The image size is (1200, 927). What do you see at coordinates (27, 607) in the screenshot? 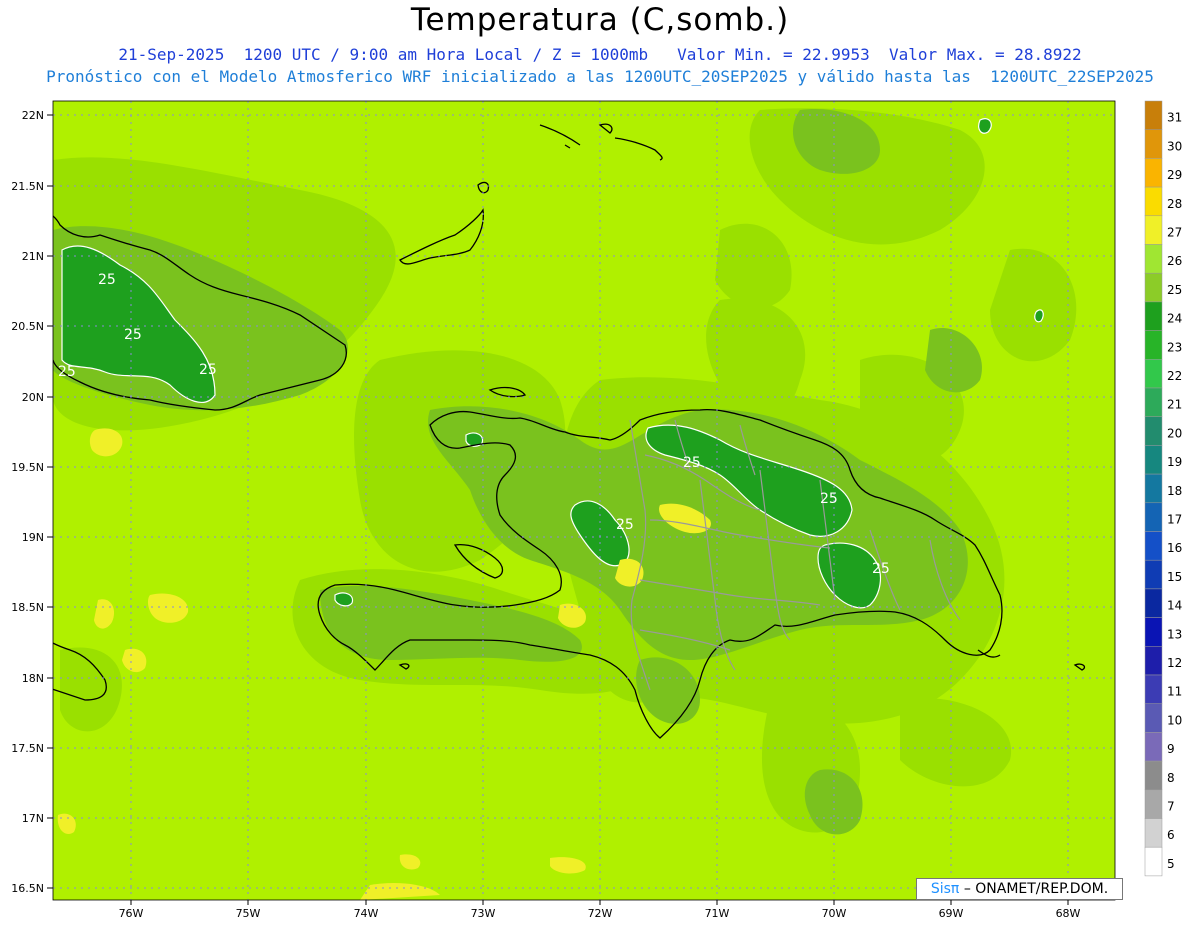
I see `lat-label: 18.5N` at bounding box center [27, 607].